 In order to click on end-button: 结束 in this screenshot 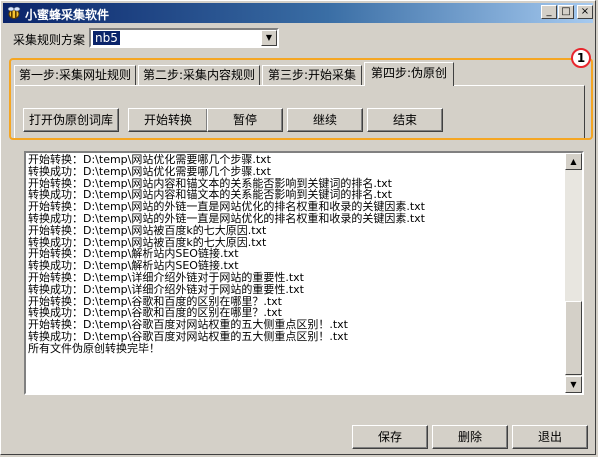, I will do `click(405, 120)`.